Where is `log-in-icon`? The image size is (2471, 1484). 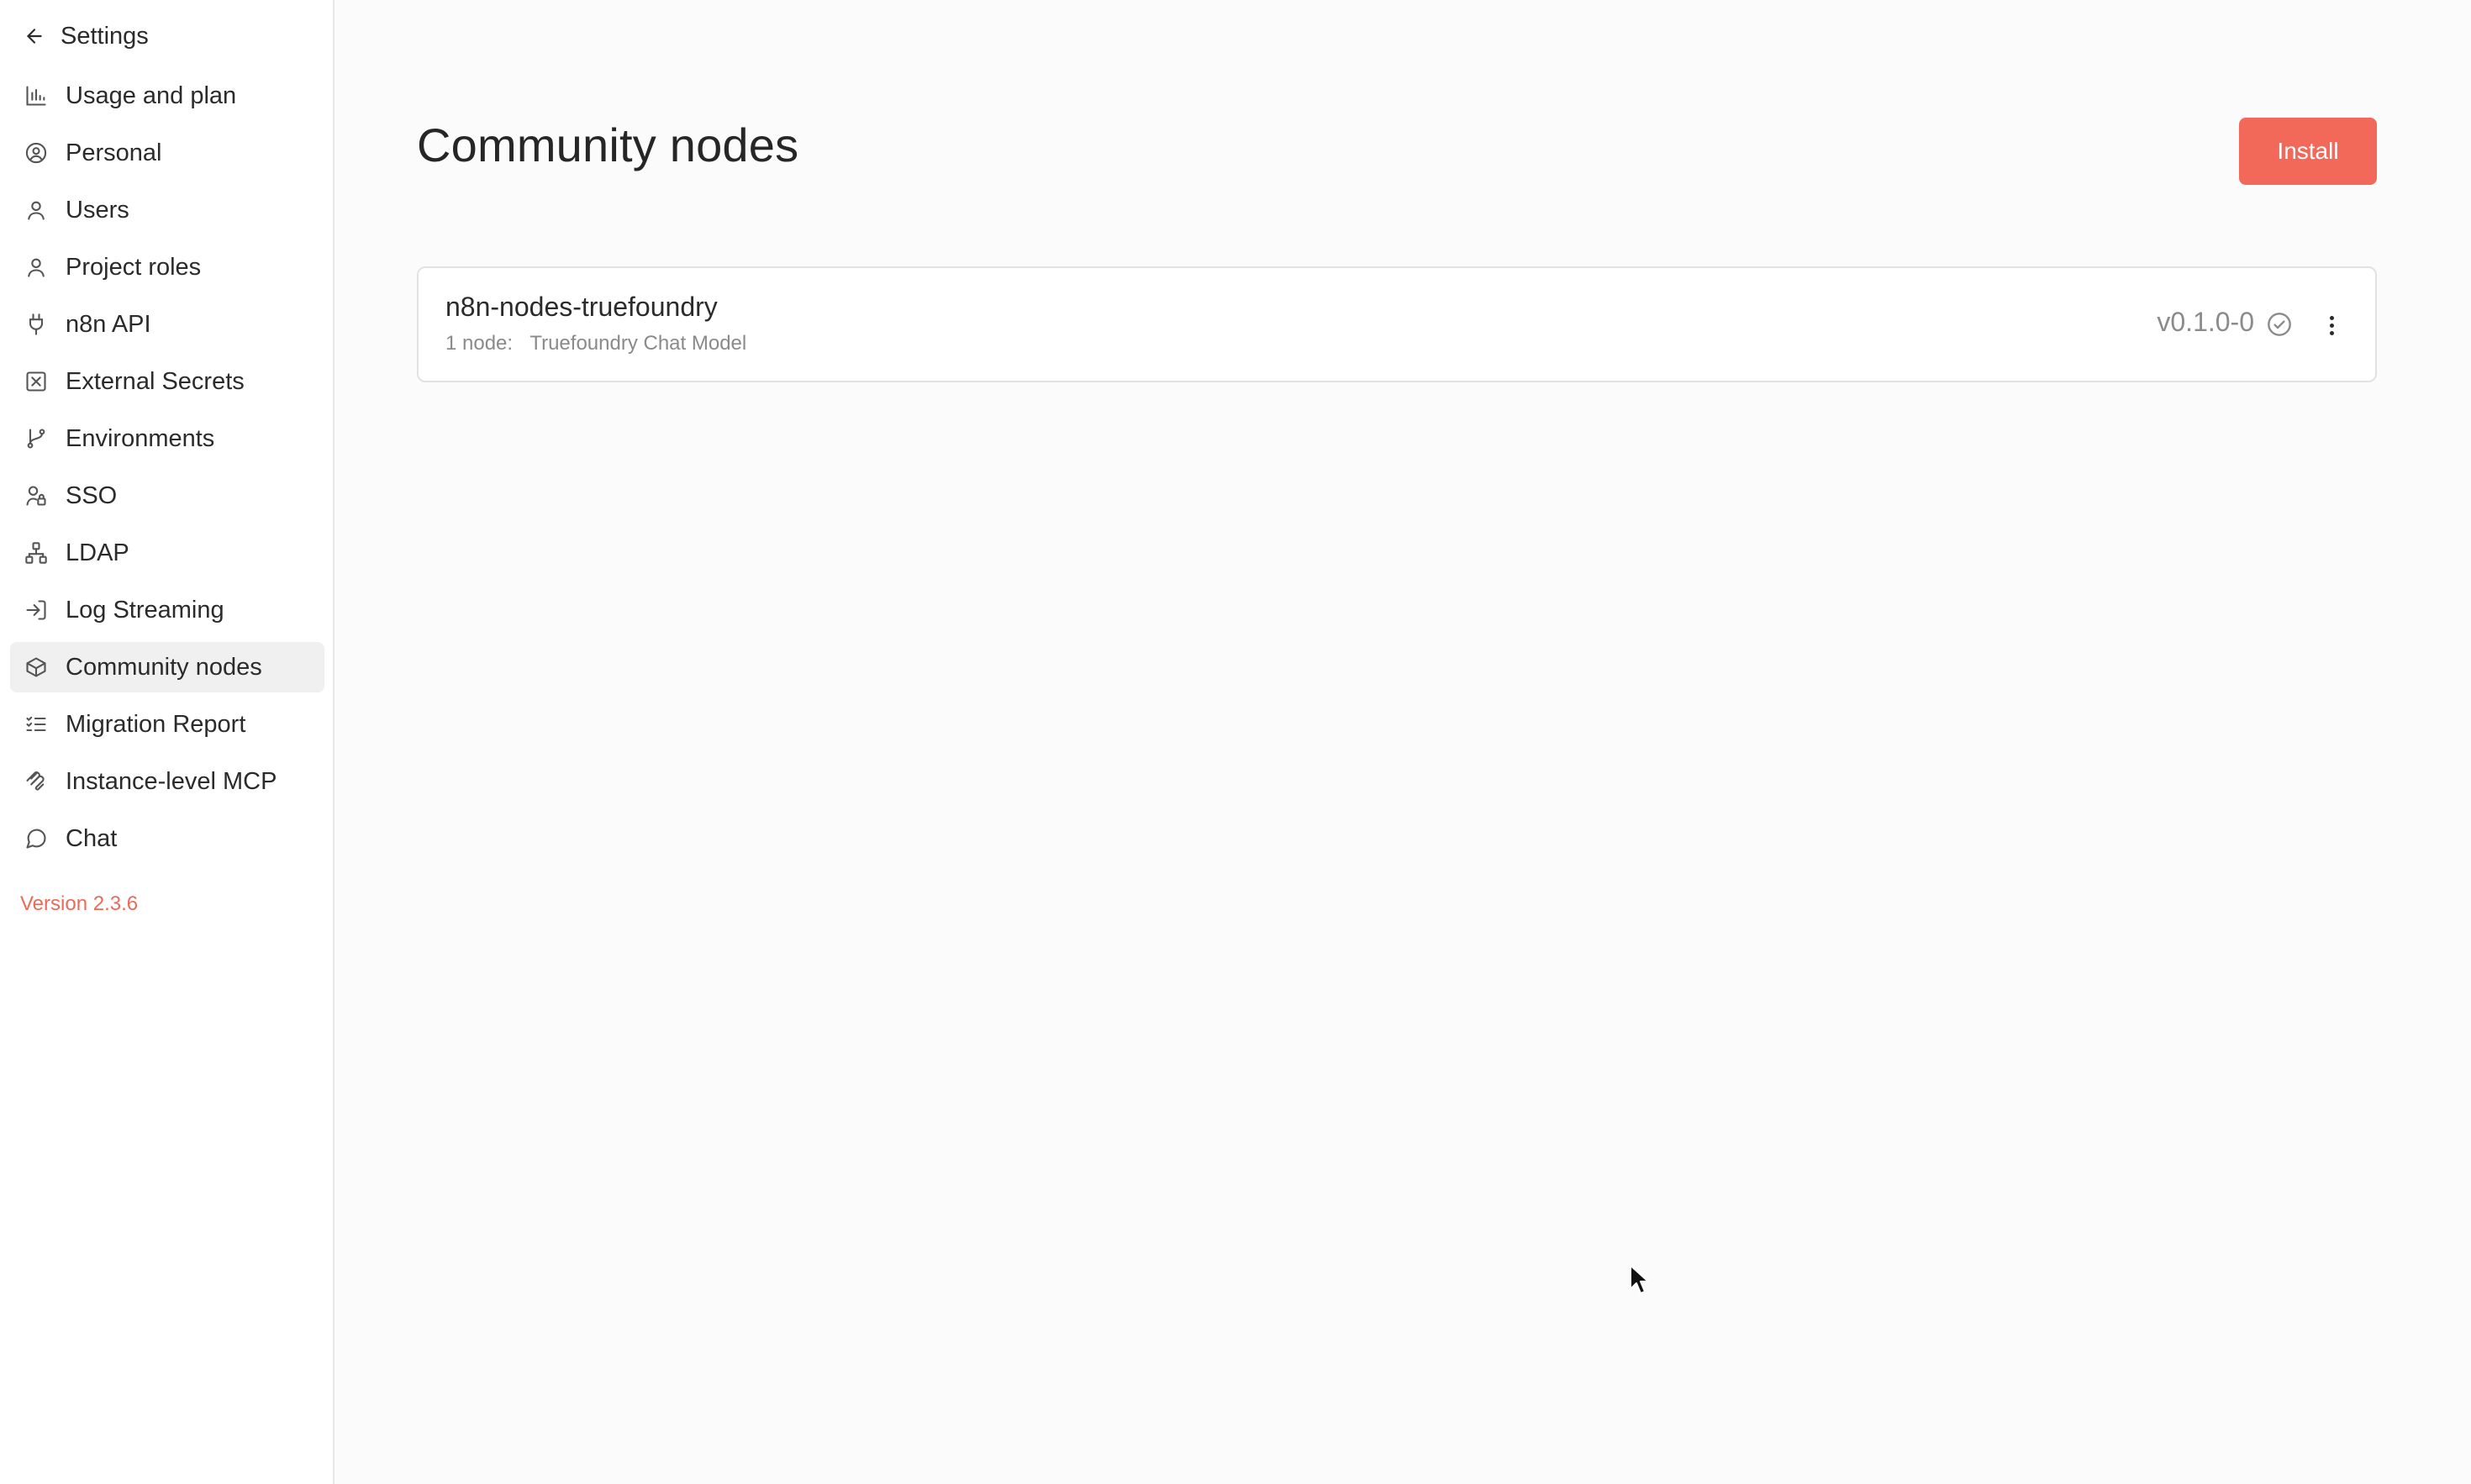 log-in-icon is located at coordinates (36, 610).